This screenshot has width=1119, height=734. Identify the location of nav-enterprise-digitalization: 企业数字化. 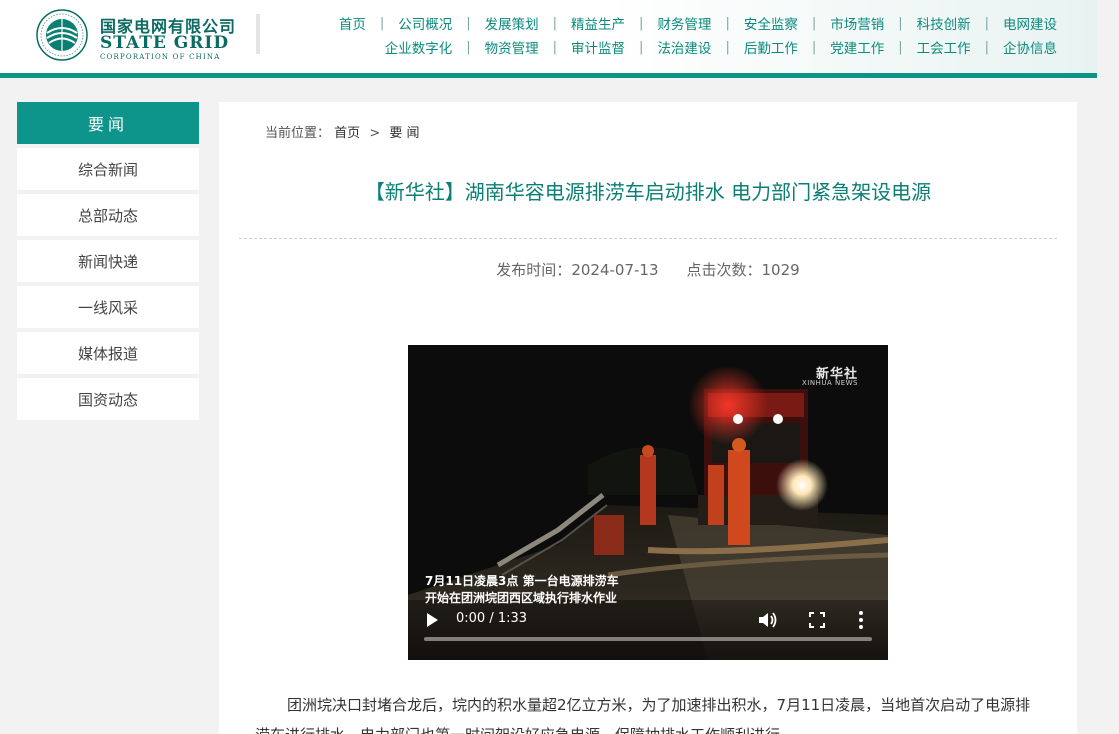
(419, 47).